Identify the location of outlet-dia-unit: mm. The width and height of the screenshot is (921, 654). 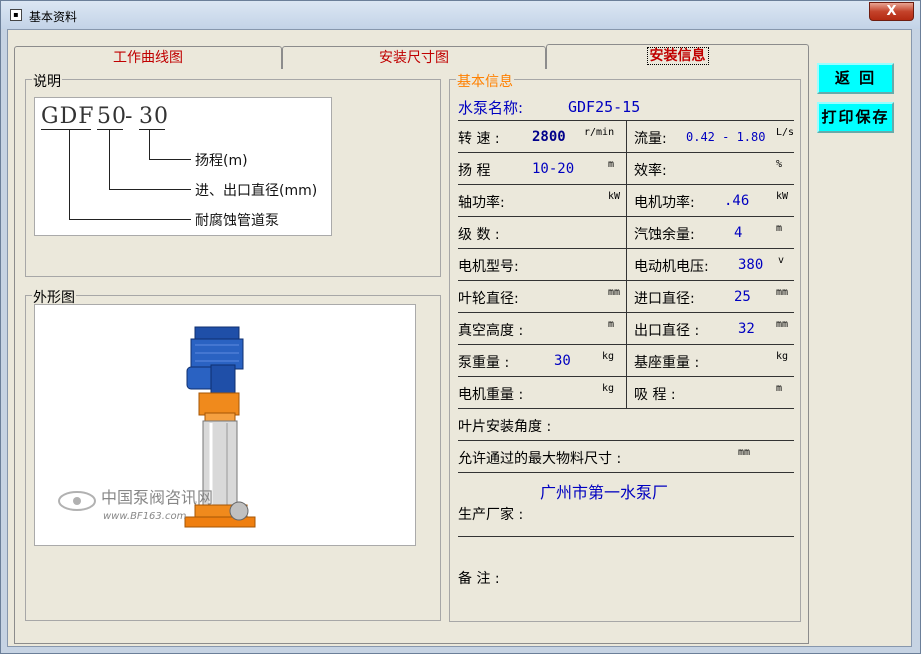
(782, 324).